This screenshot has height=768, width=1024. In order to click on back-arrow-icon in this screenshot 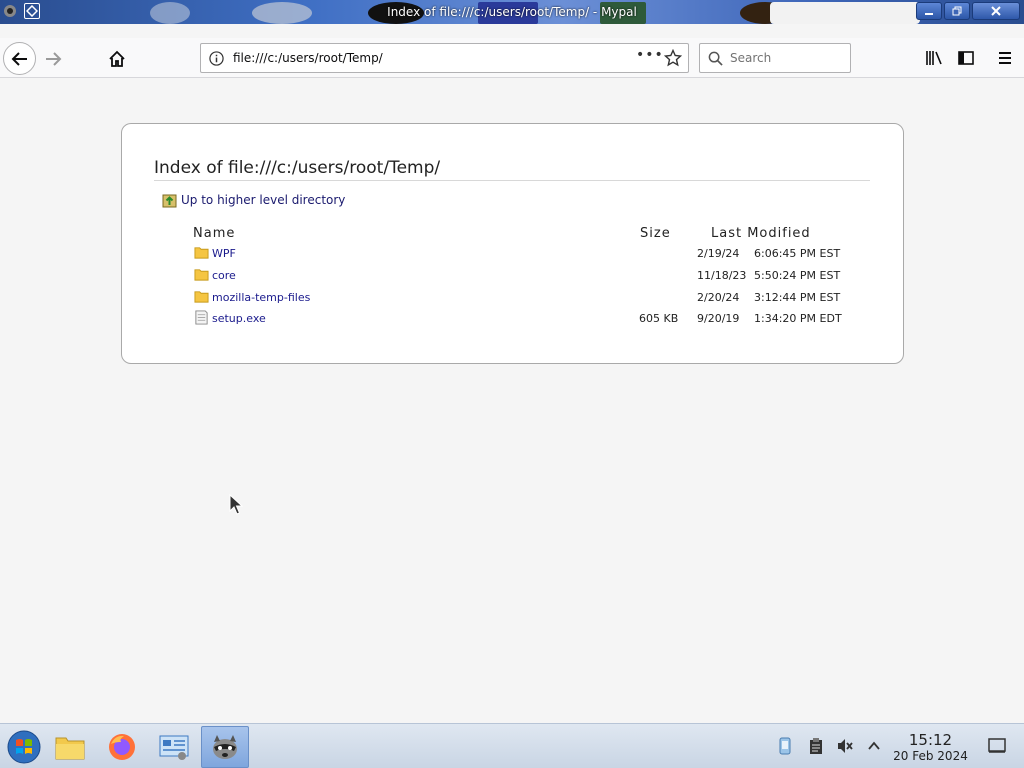, I will do `click(19, 58)`.